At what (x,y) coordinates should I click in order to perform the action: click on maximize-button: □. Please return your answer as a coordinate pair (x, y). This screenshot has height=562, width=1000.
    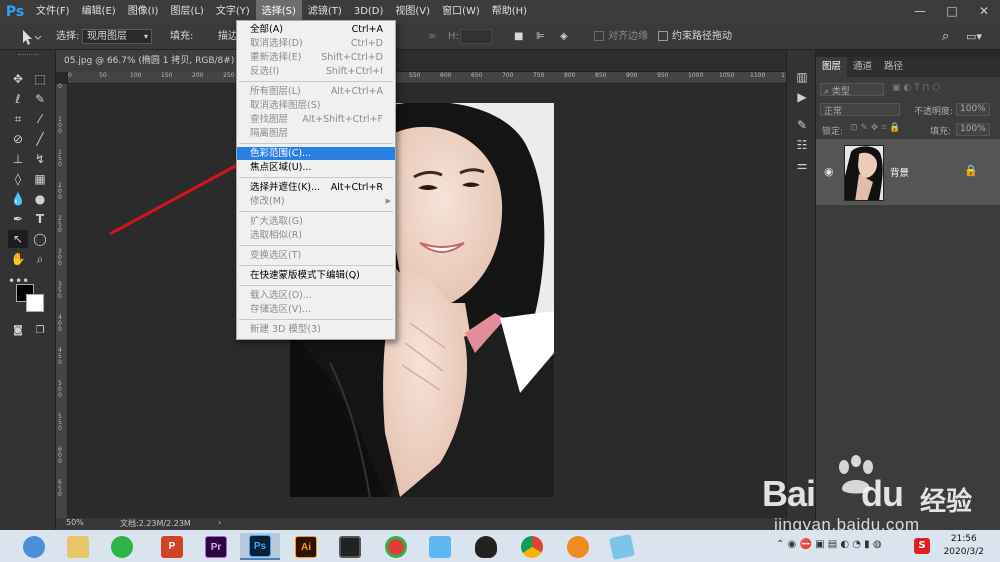
    Looking at the image, I should click on (952, 12).